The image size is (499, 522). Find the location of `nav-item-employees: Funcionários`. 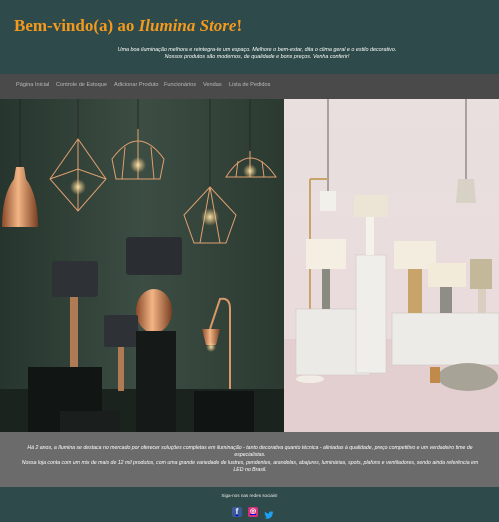

nav-item-employees: Funcionários is located at coordinates (180, 85).